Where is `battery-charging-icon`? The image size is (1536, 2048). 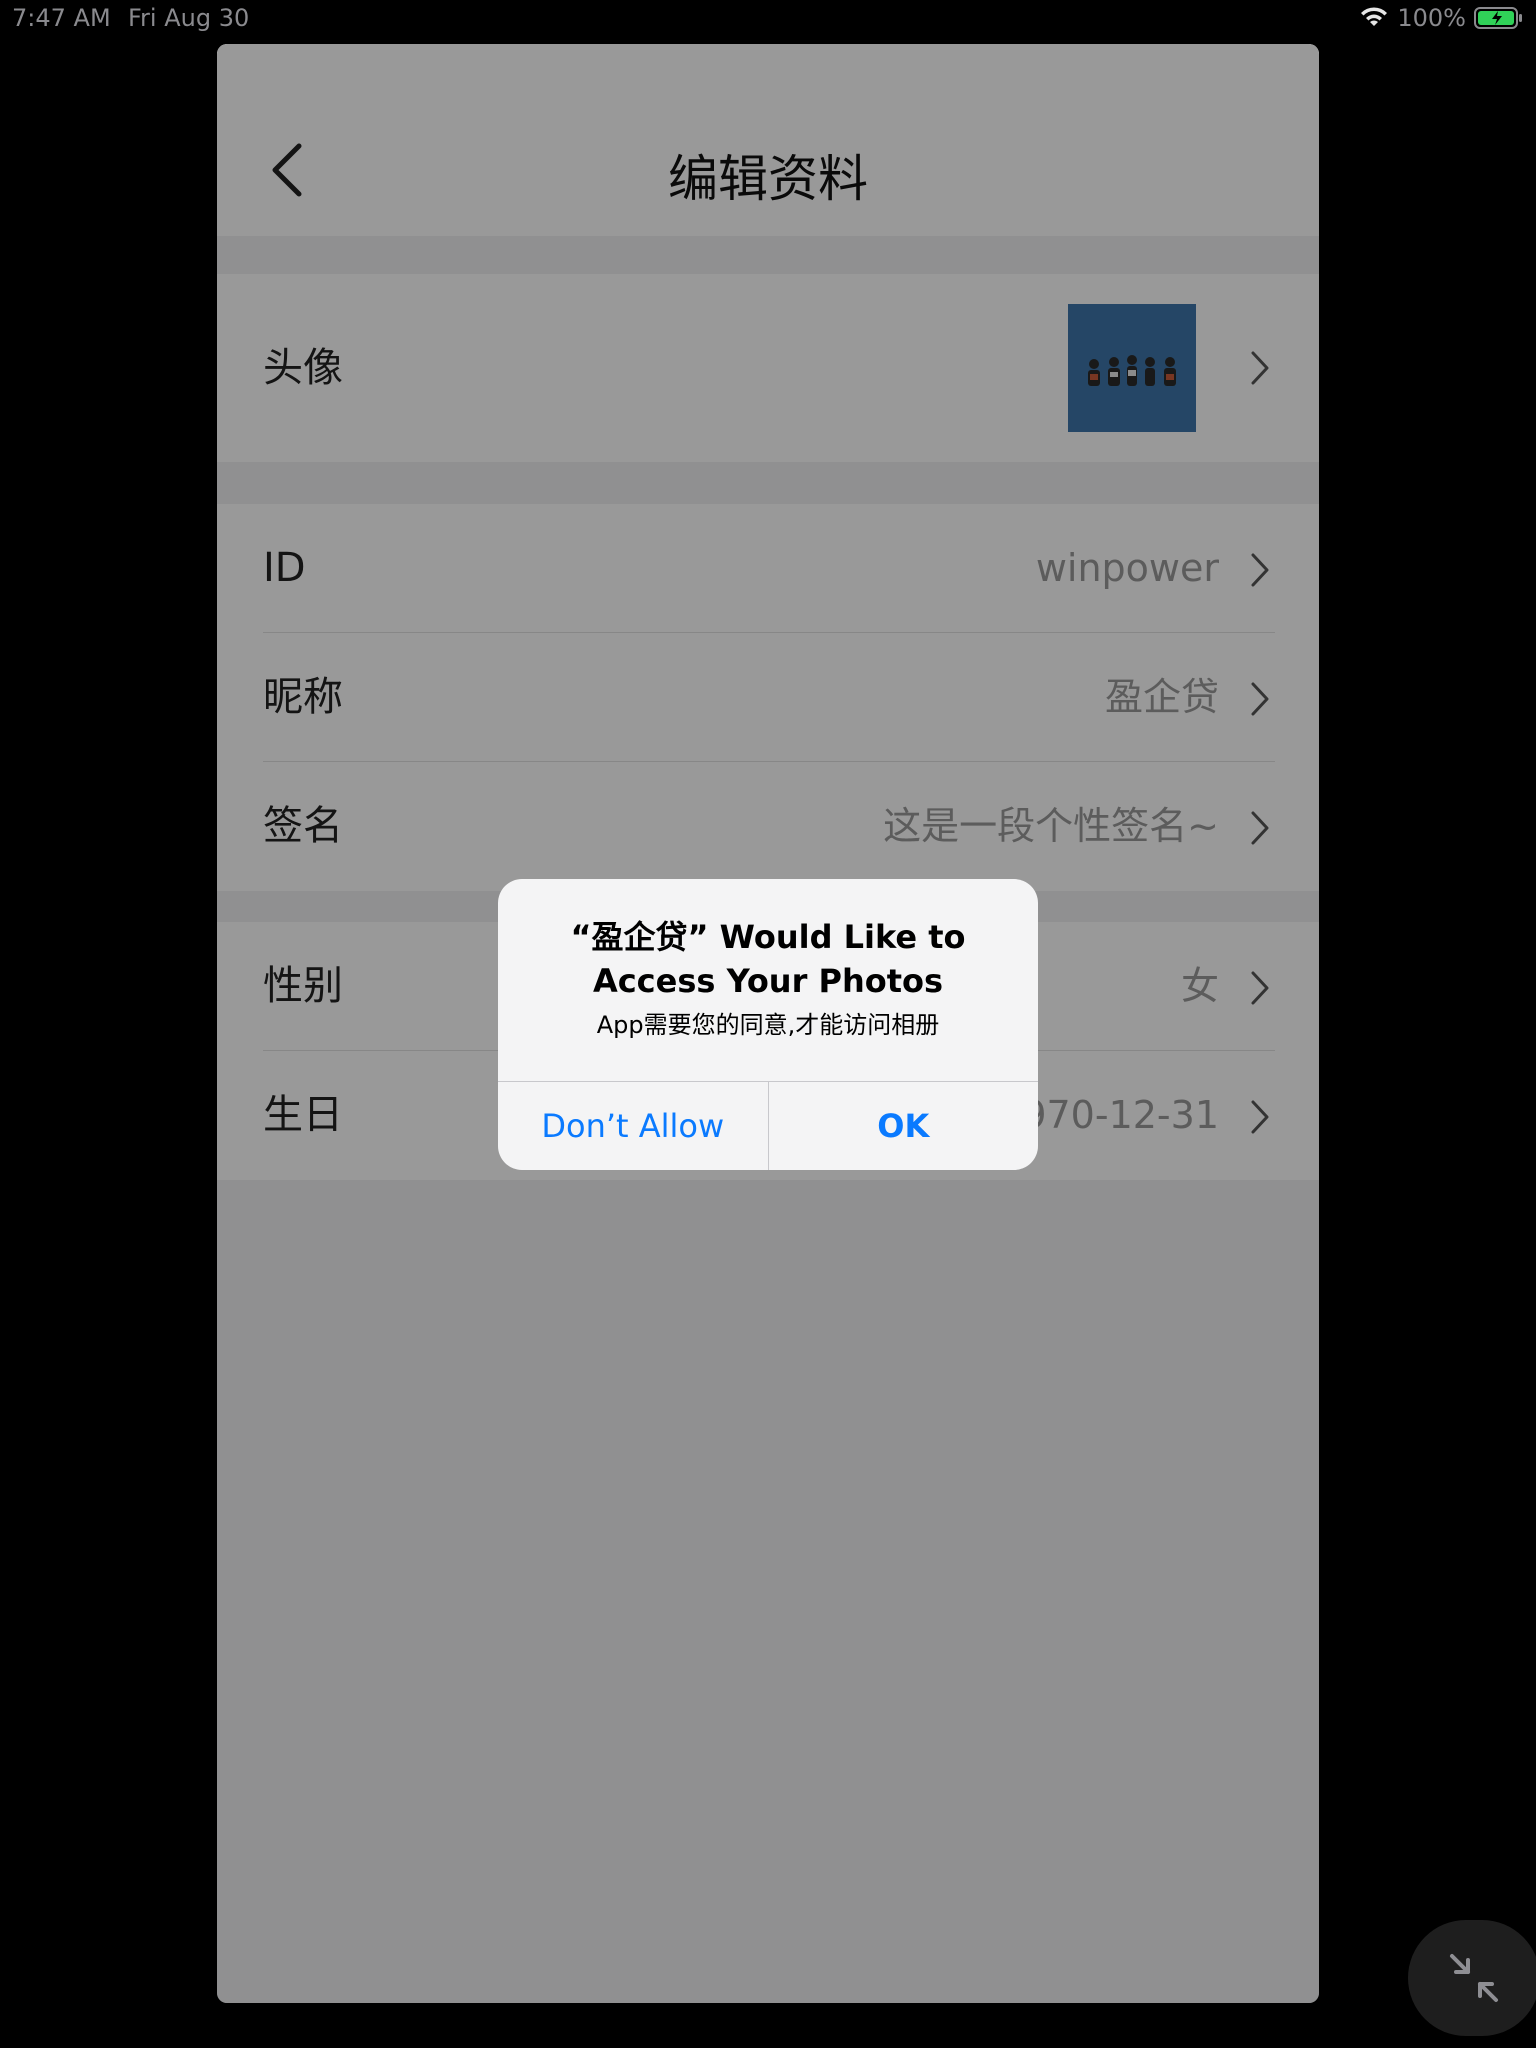
battery-charging-icon is located at coordinates (1498, 18).